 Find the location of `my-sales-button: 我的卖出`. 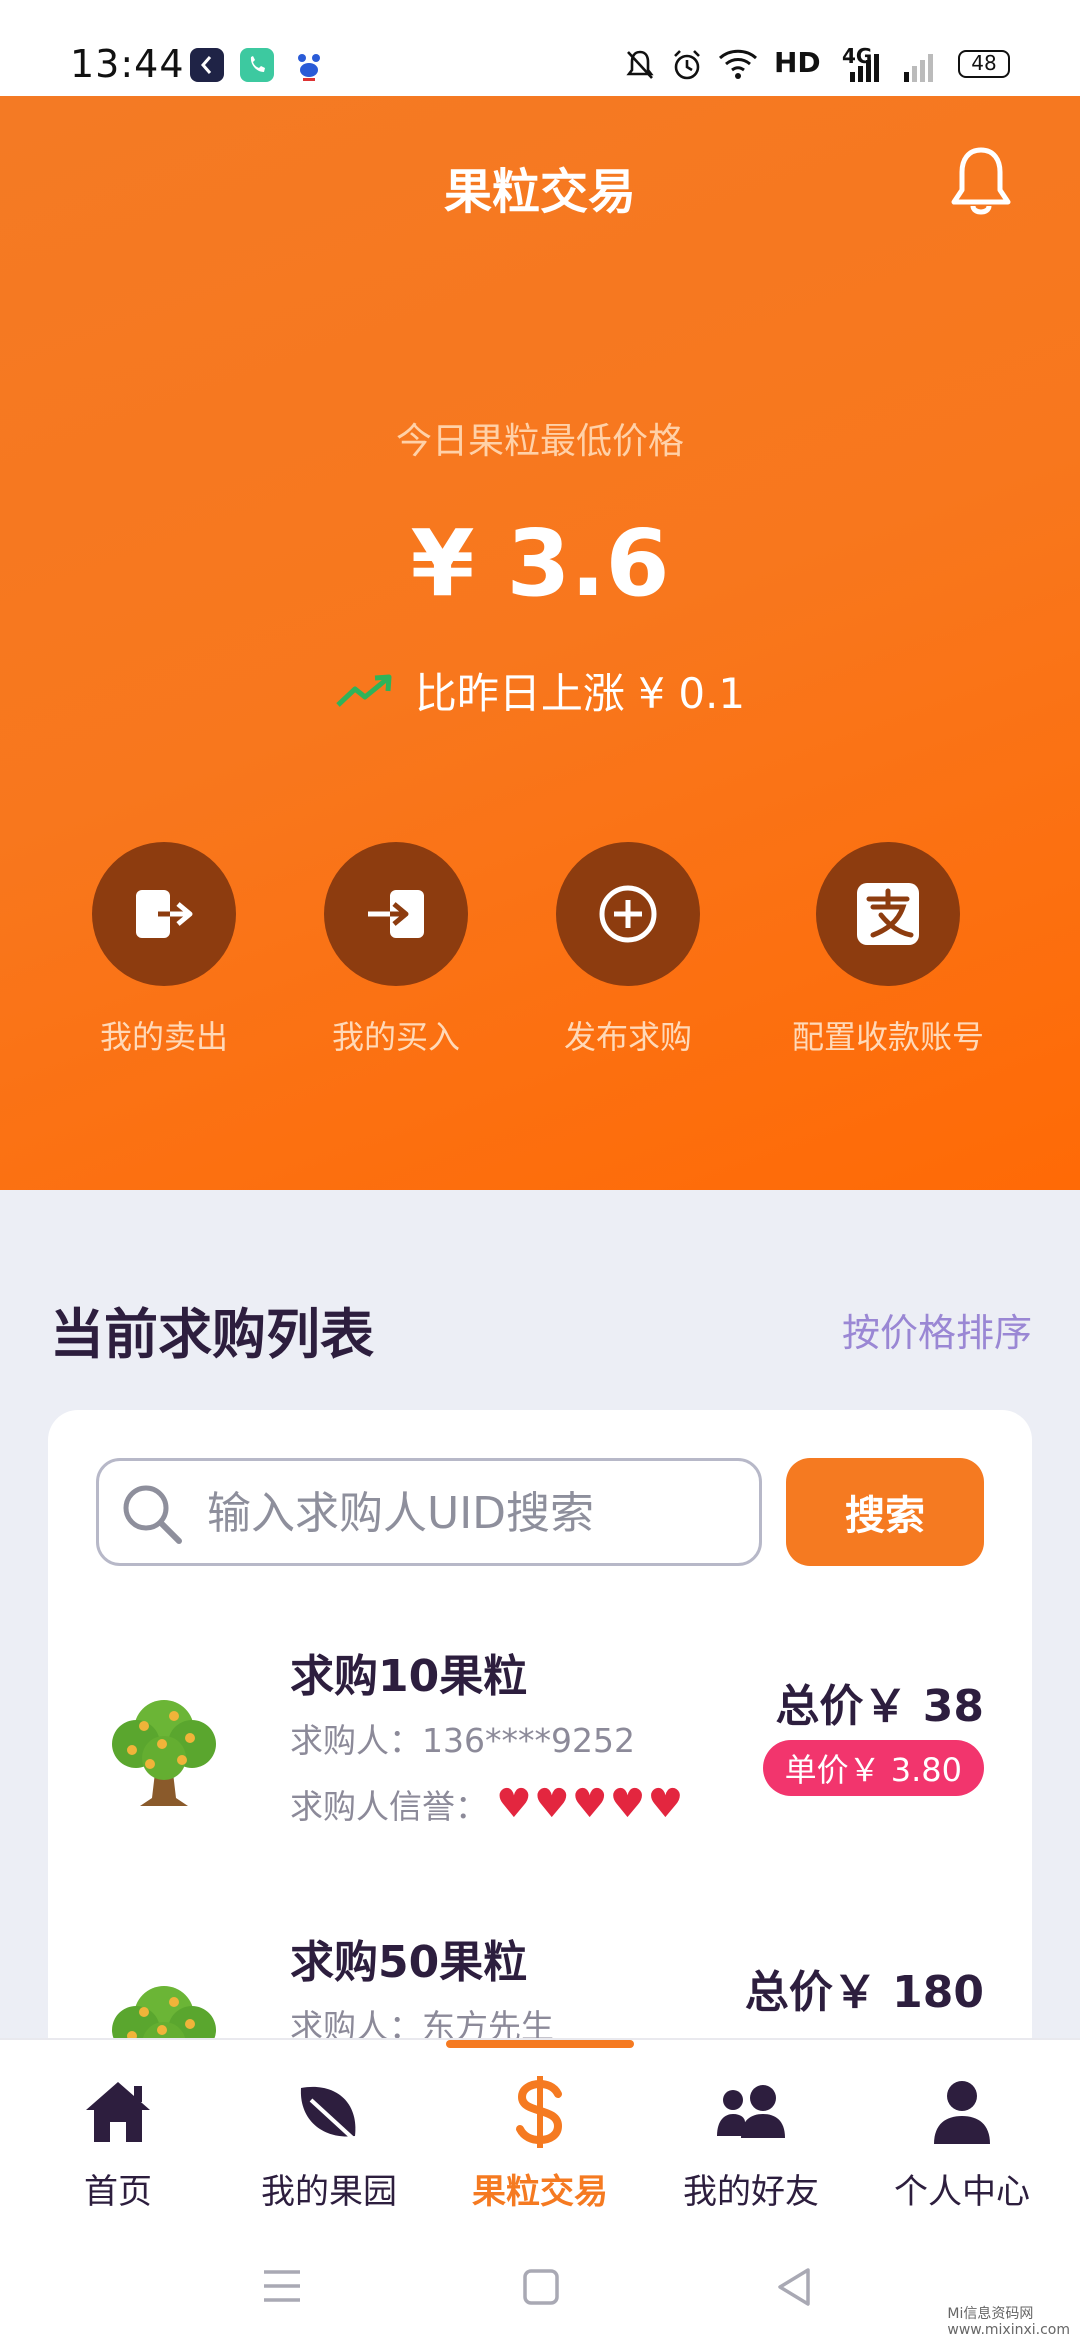

my-sales-button: 我的卖出 is located at coordinates (164, 950).